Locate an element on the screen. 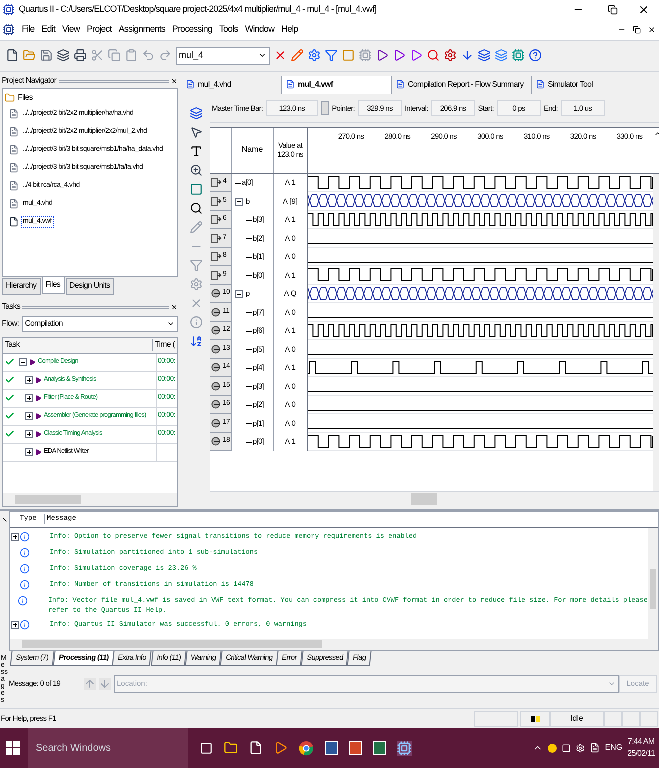 This screenshot has width=659, height=768. media-player-icon is located at coordinates (281, 748).